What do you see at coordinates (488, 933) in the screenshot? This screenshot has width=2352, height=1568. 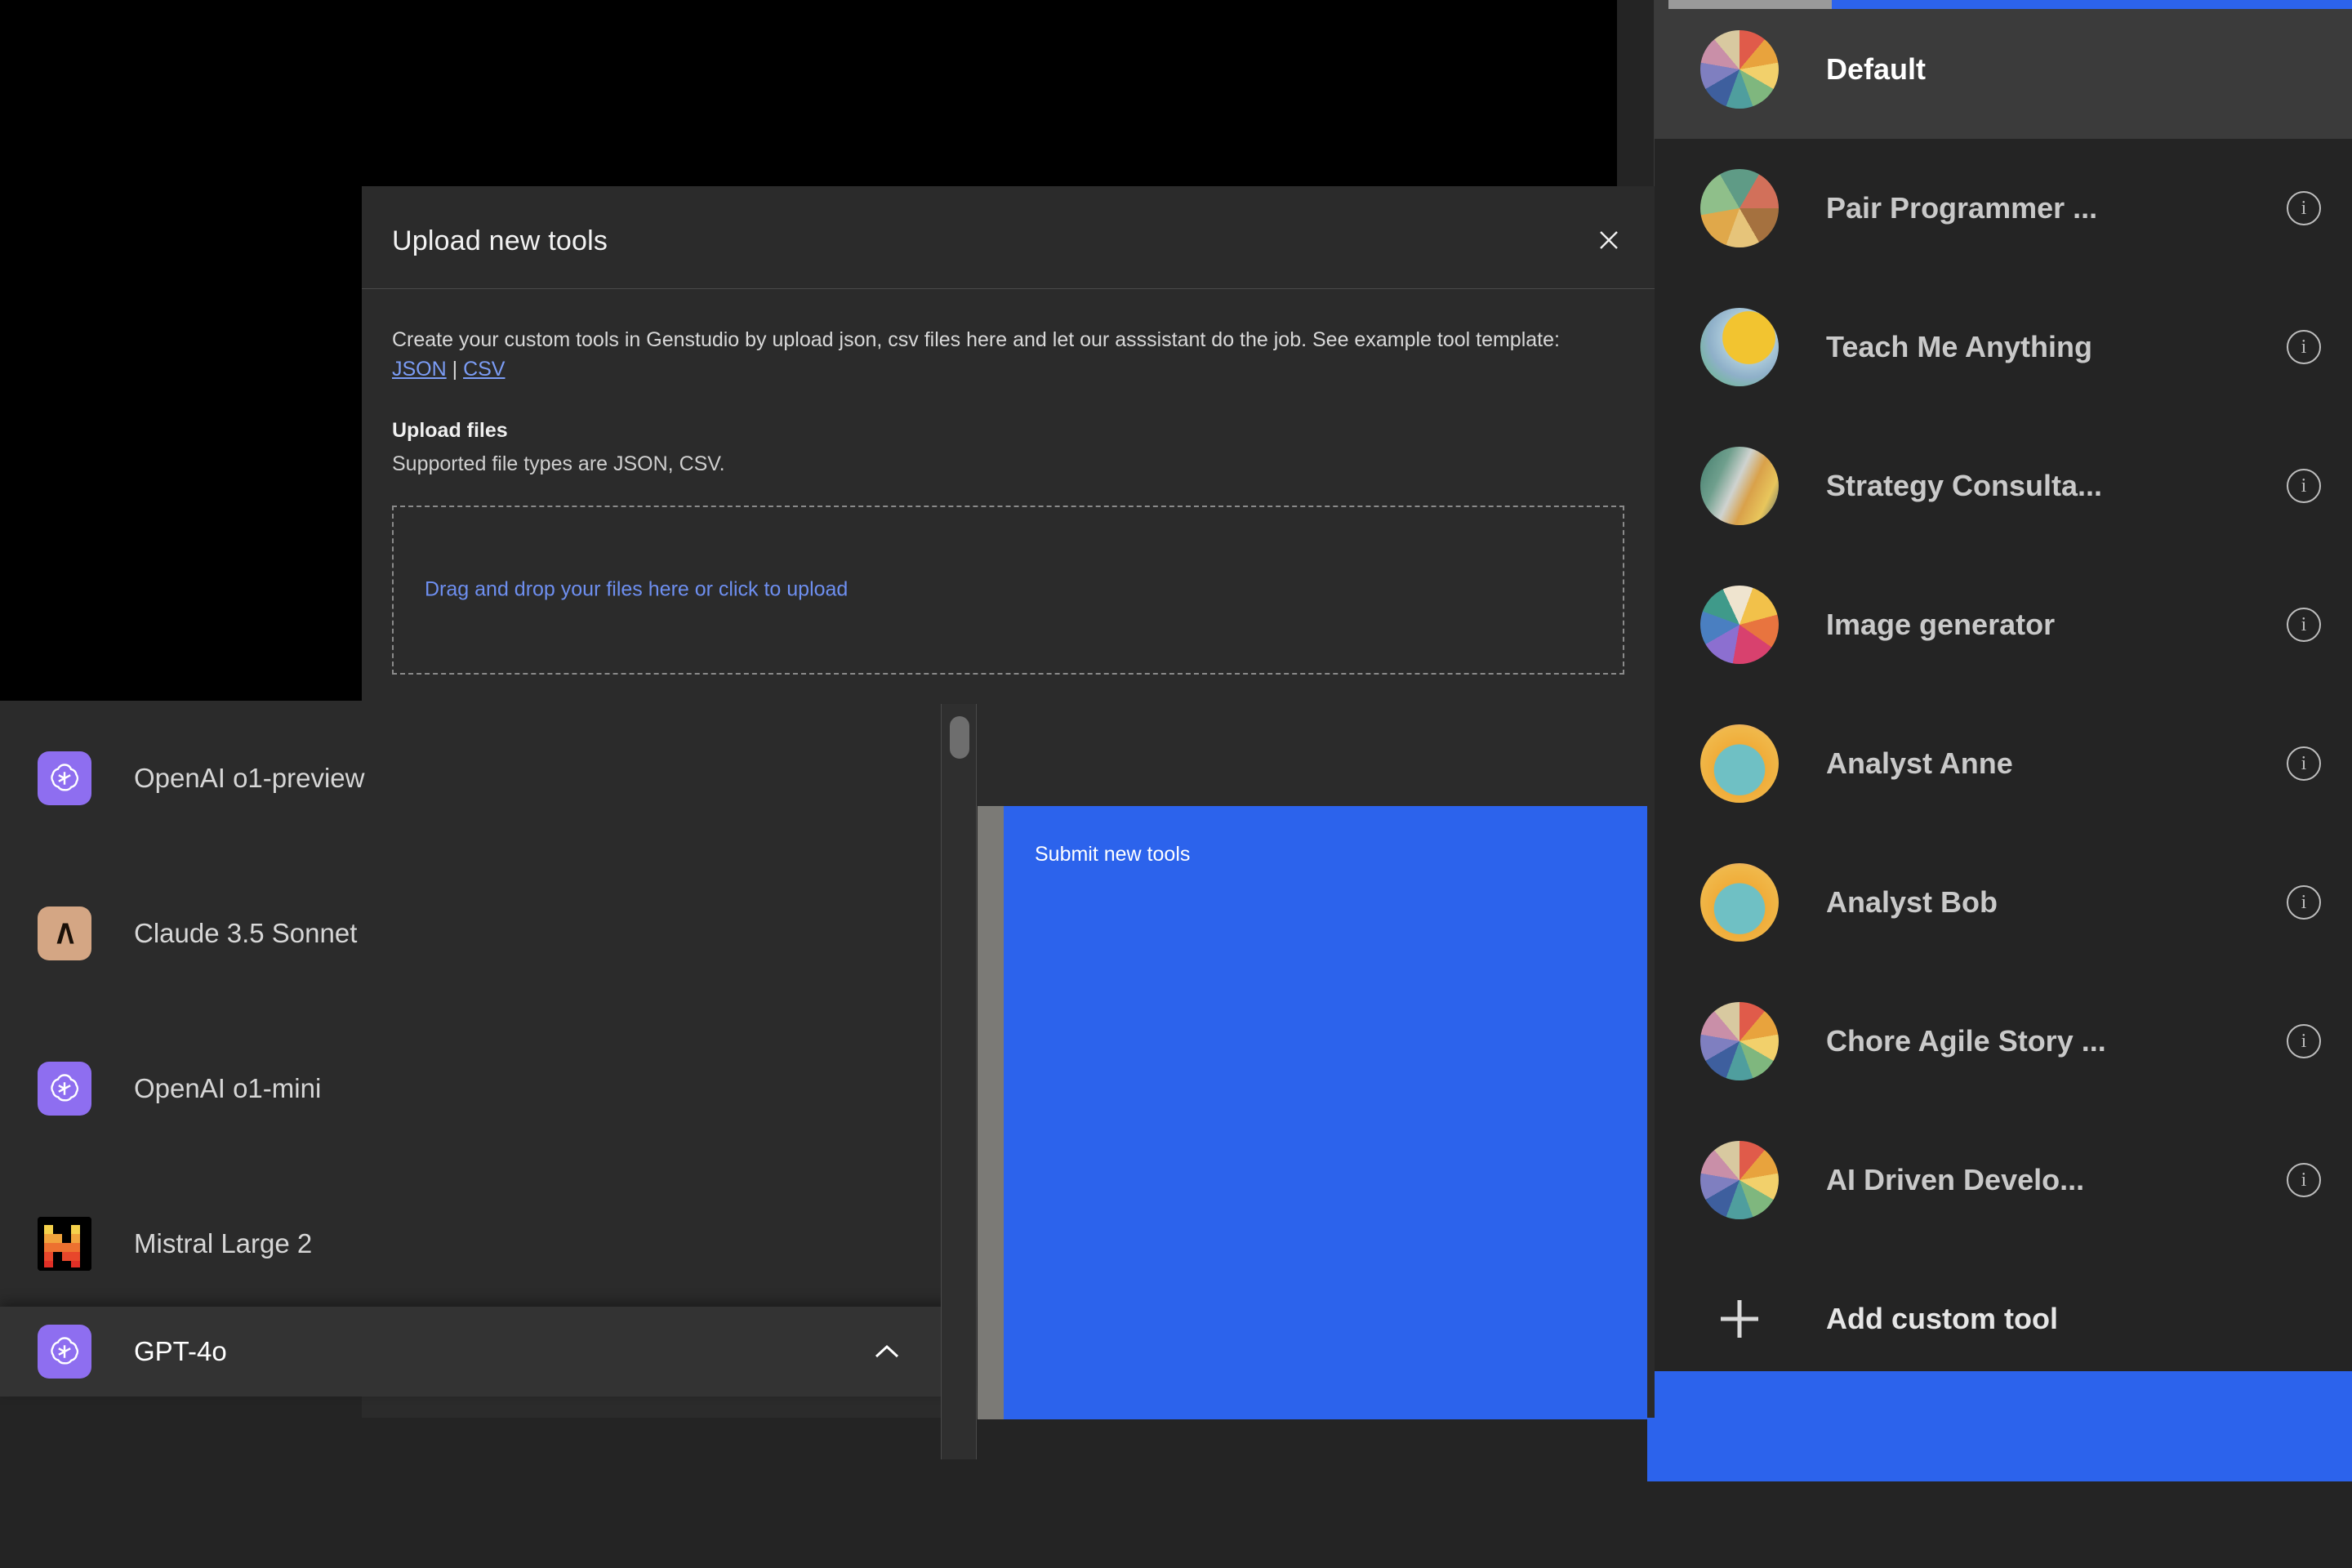 I see `model-option-row: Claude 3.5 Sonnet` at bounding box center [488, 933].